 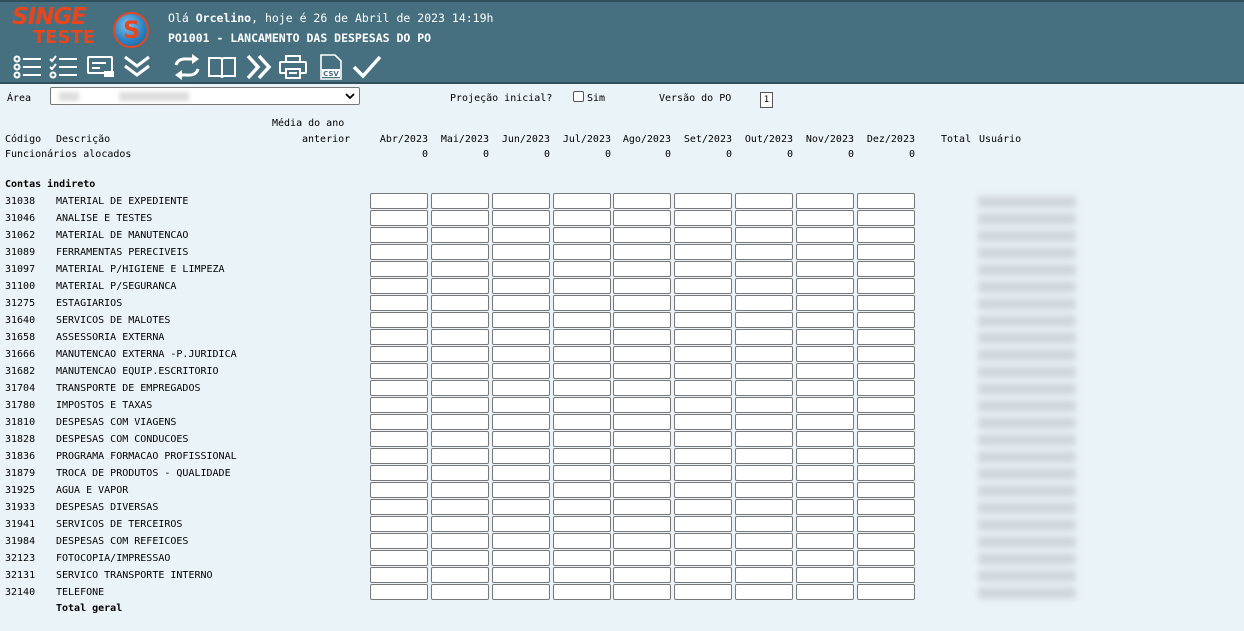 What do you see at coordinates (137, 67) in the screenshot?
I see `double-chevron-down-icon` at bounding box center [137, 67].